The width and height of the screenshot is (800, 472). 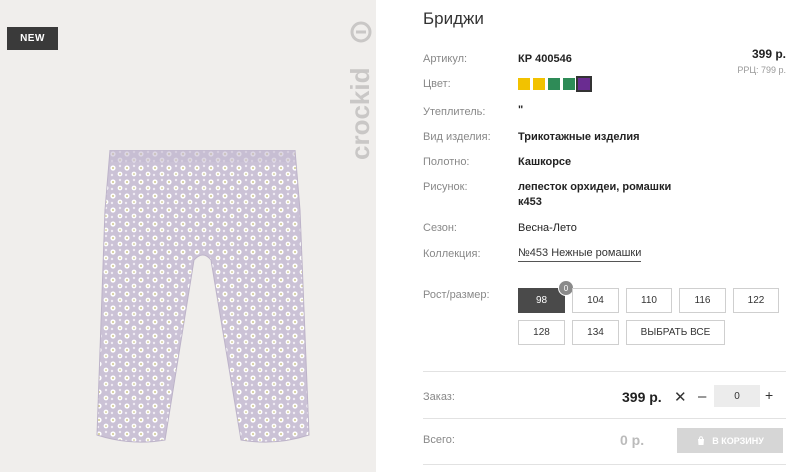 I want to click on pattern-value-line2: к453, so click(x=530, y=202).